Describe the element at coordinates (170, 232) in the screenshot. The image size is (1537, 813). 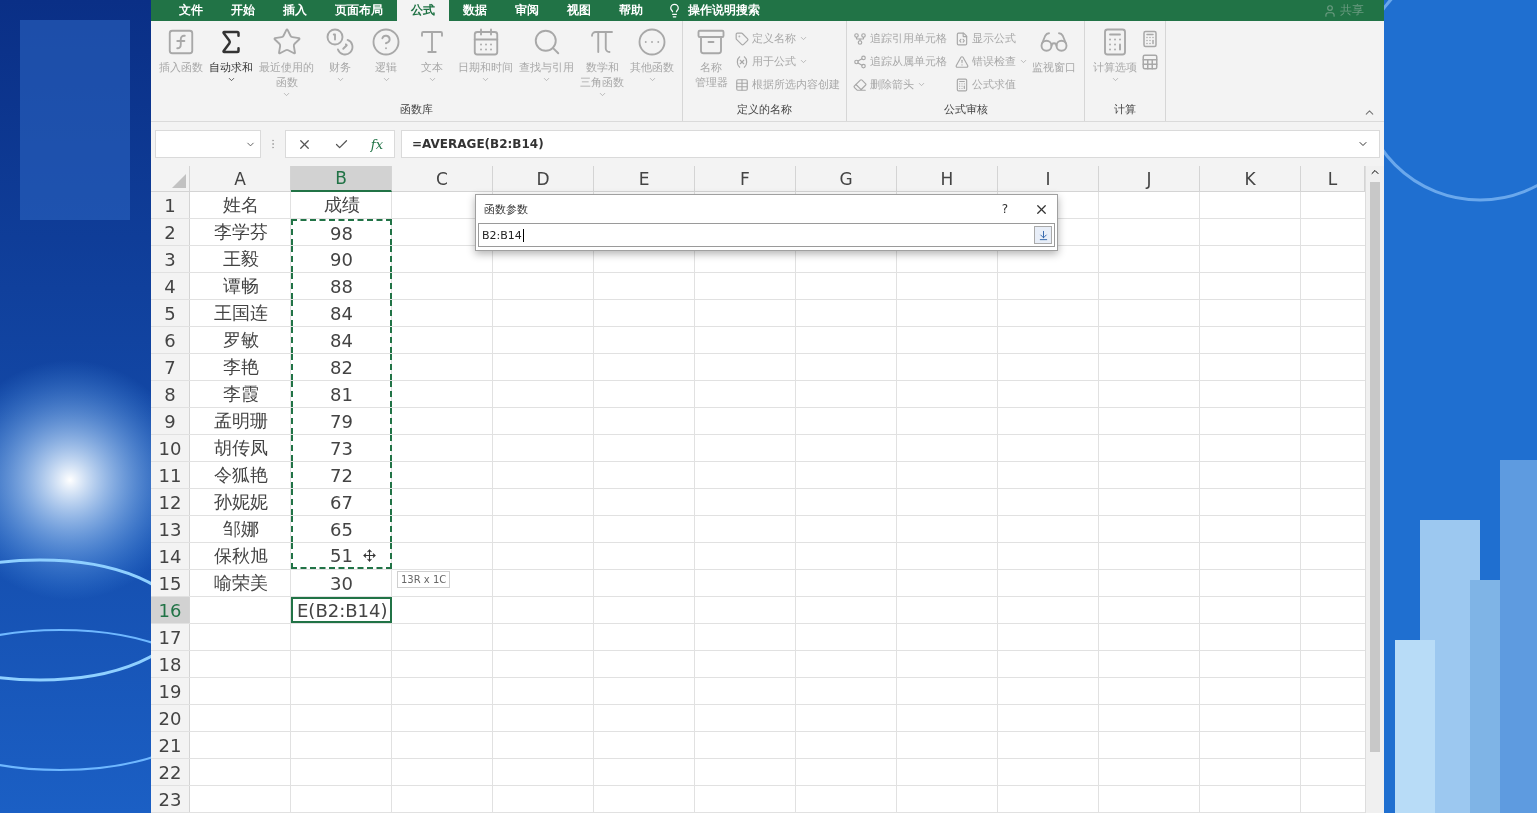
I see `row-header: 2` at that location.